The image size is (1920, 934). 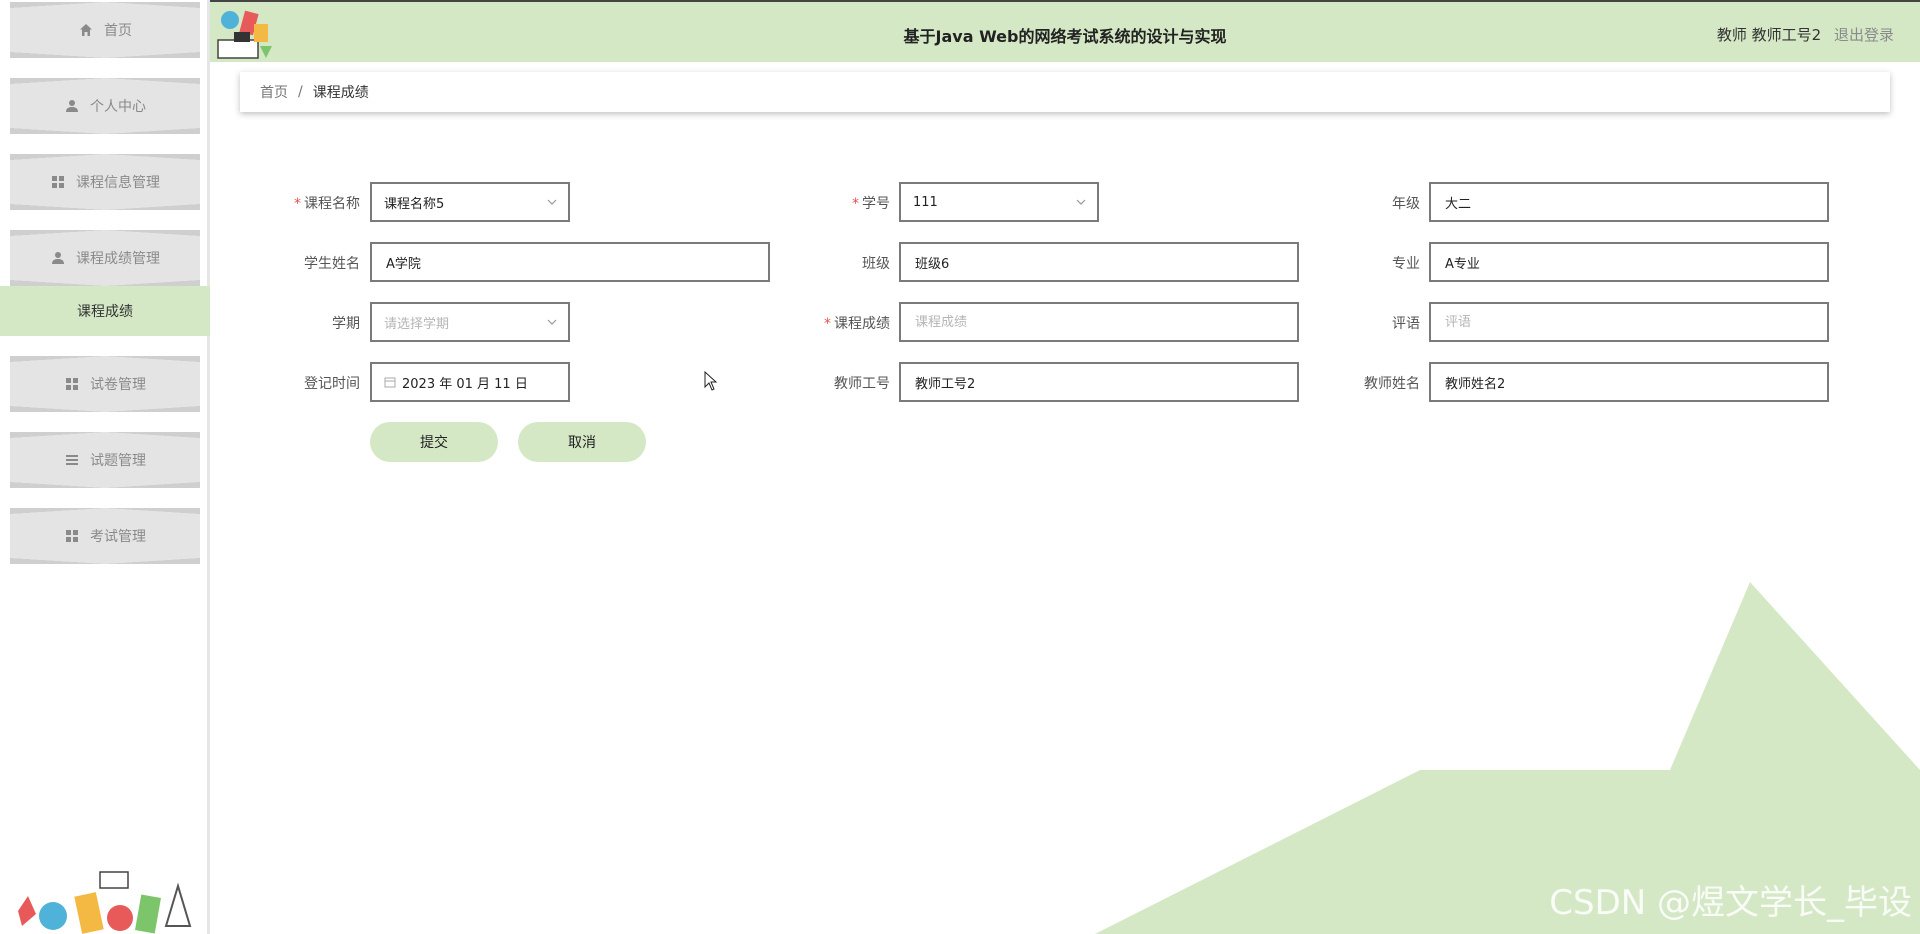 I want to click on course-name-value: 课程名称5, so click(x=414, y=204).